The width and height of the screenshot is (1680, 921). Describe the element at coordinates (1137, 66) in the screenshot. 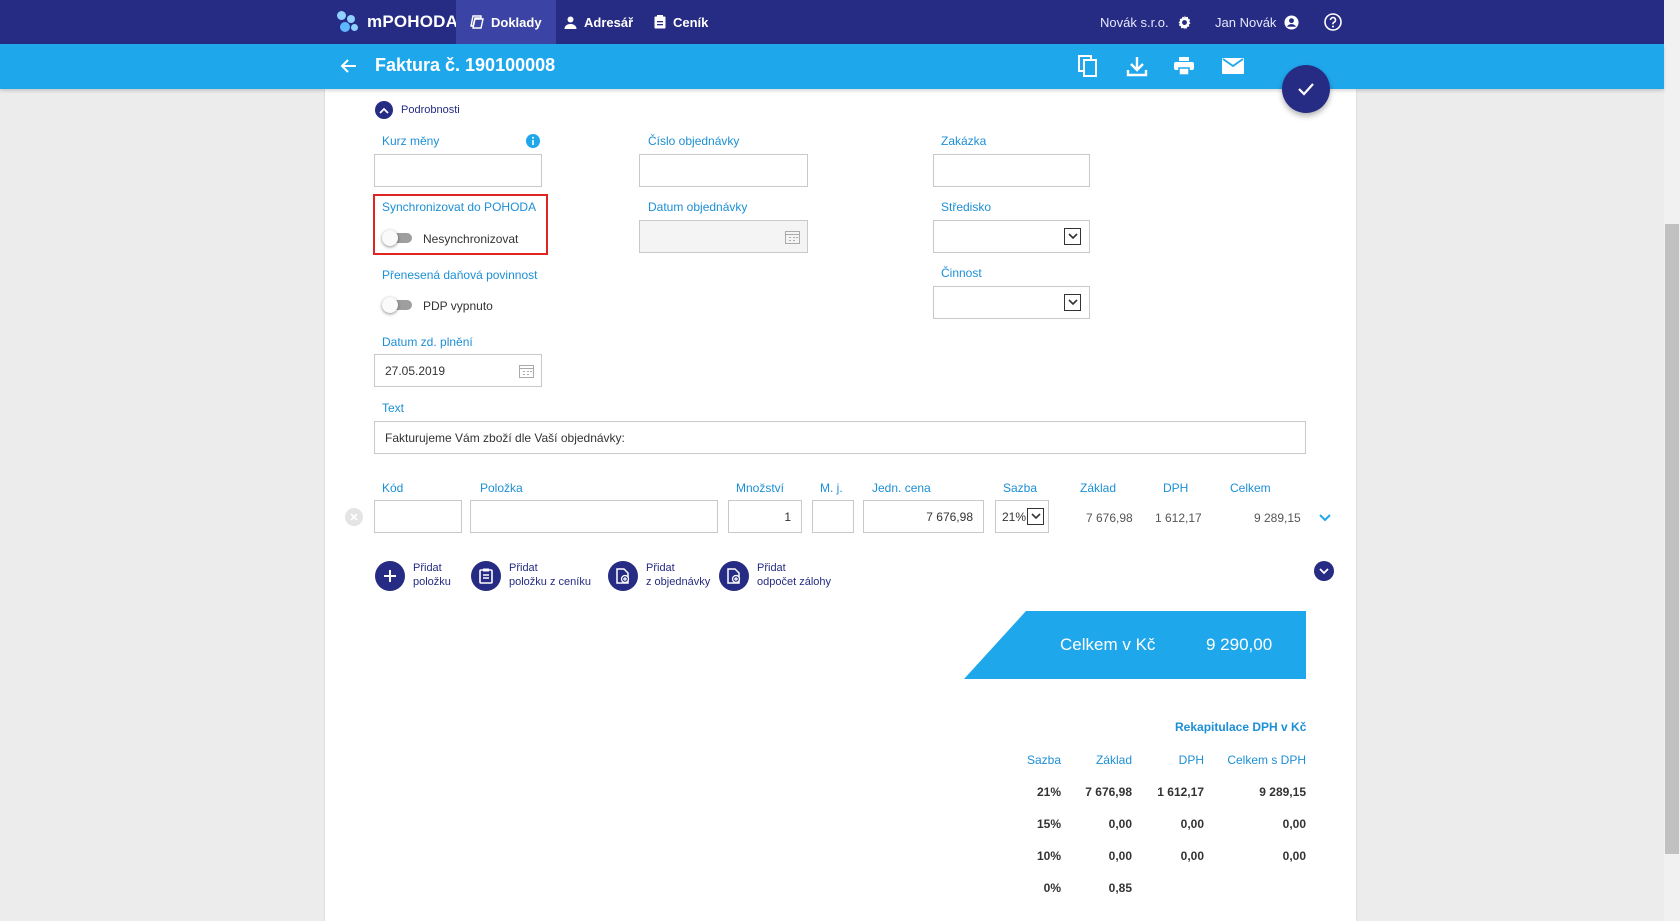

I see `download-icon` at that location.